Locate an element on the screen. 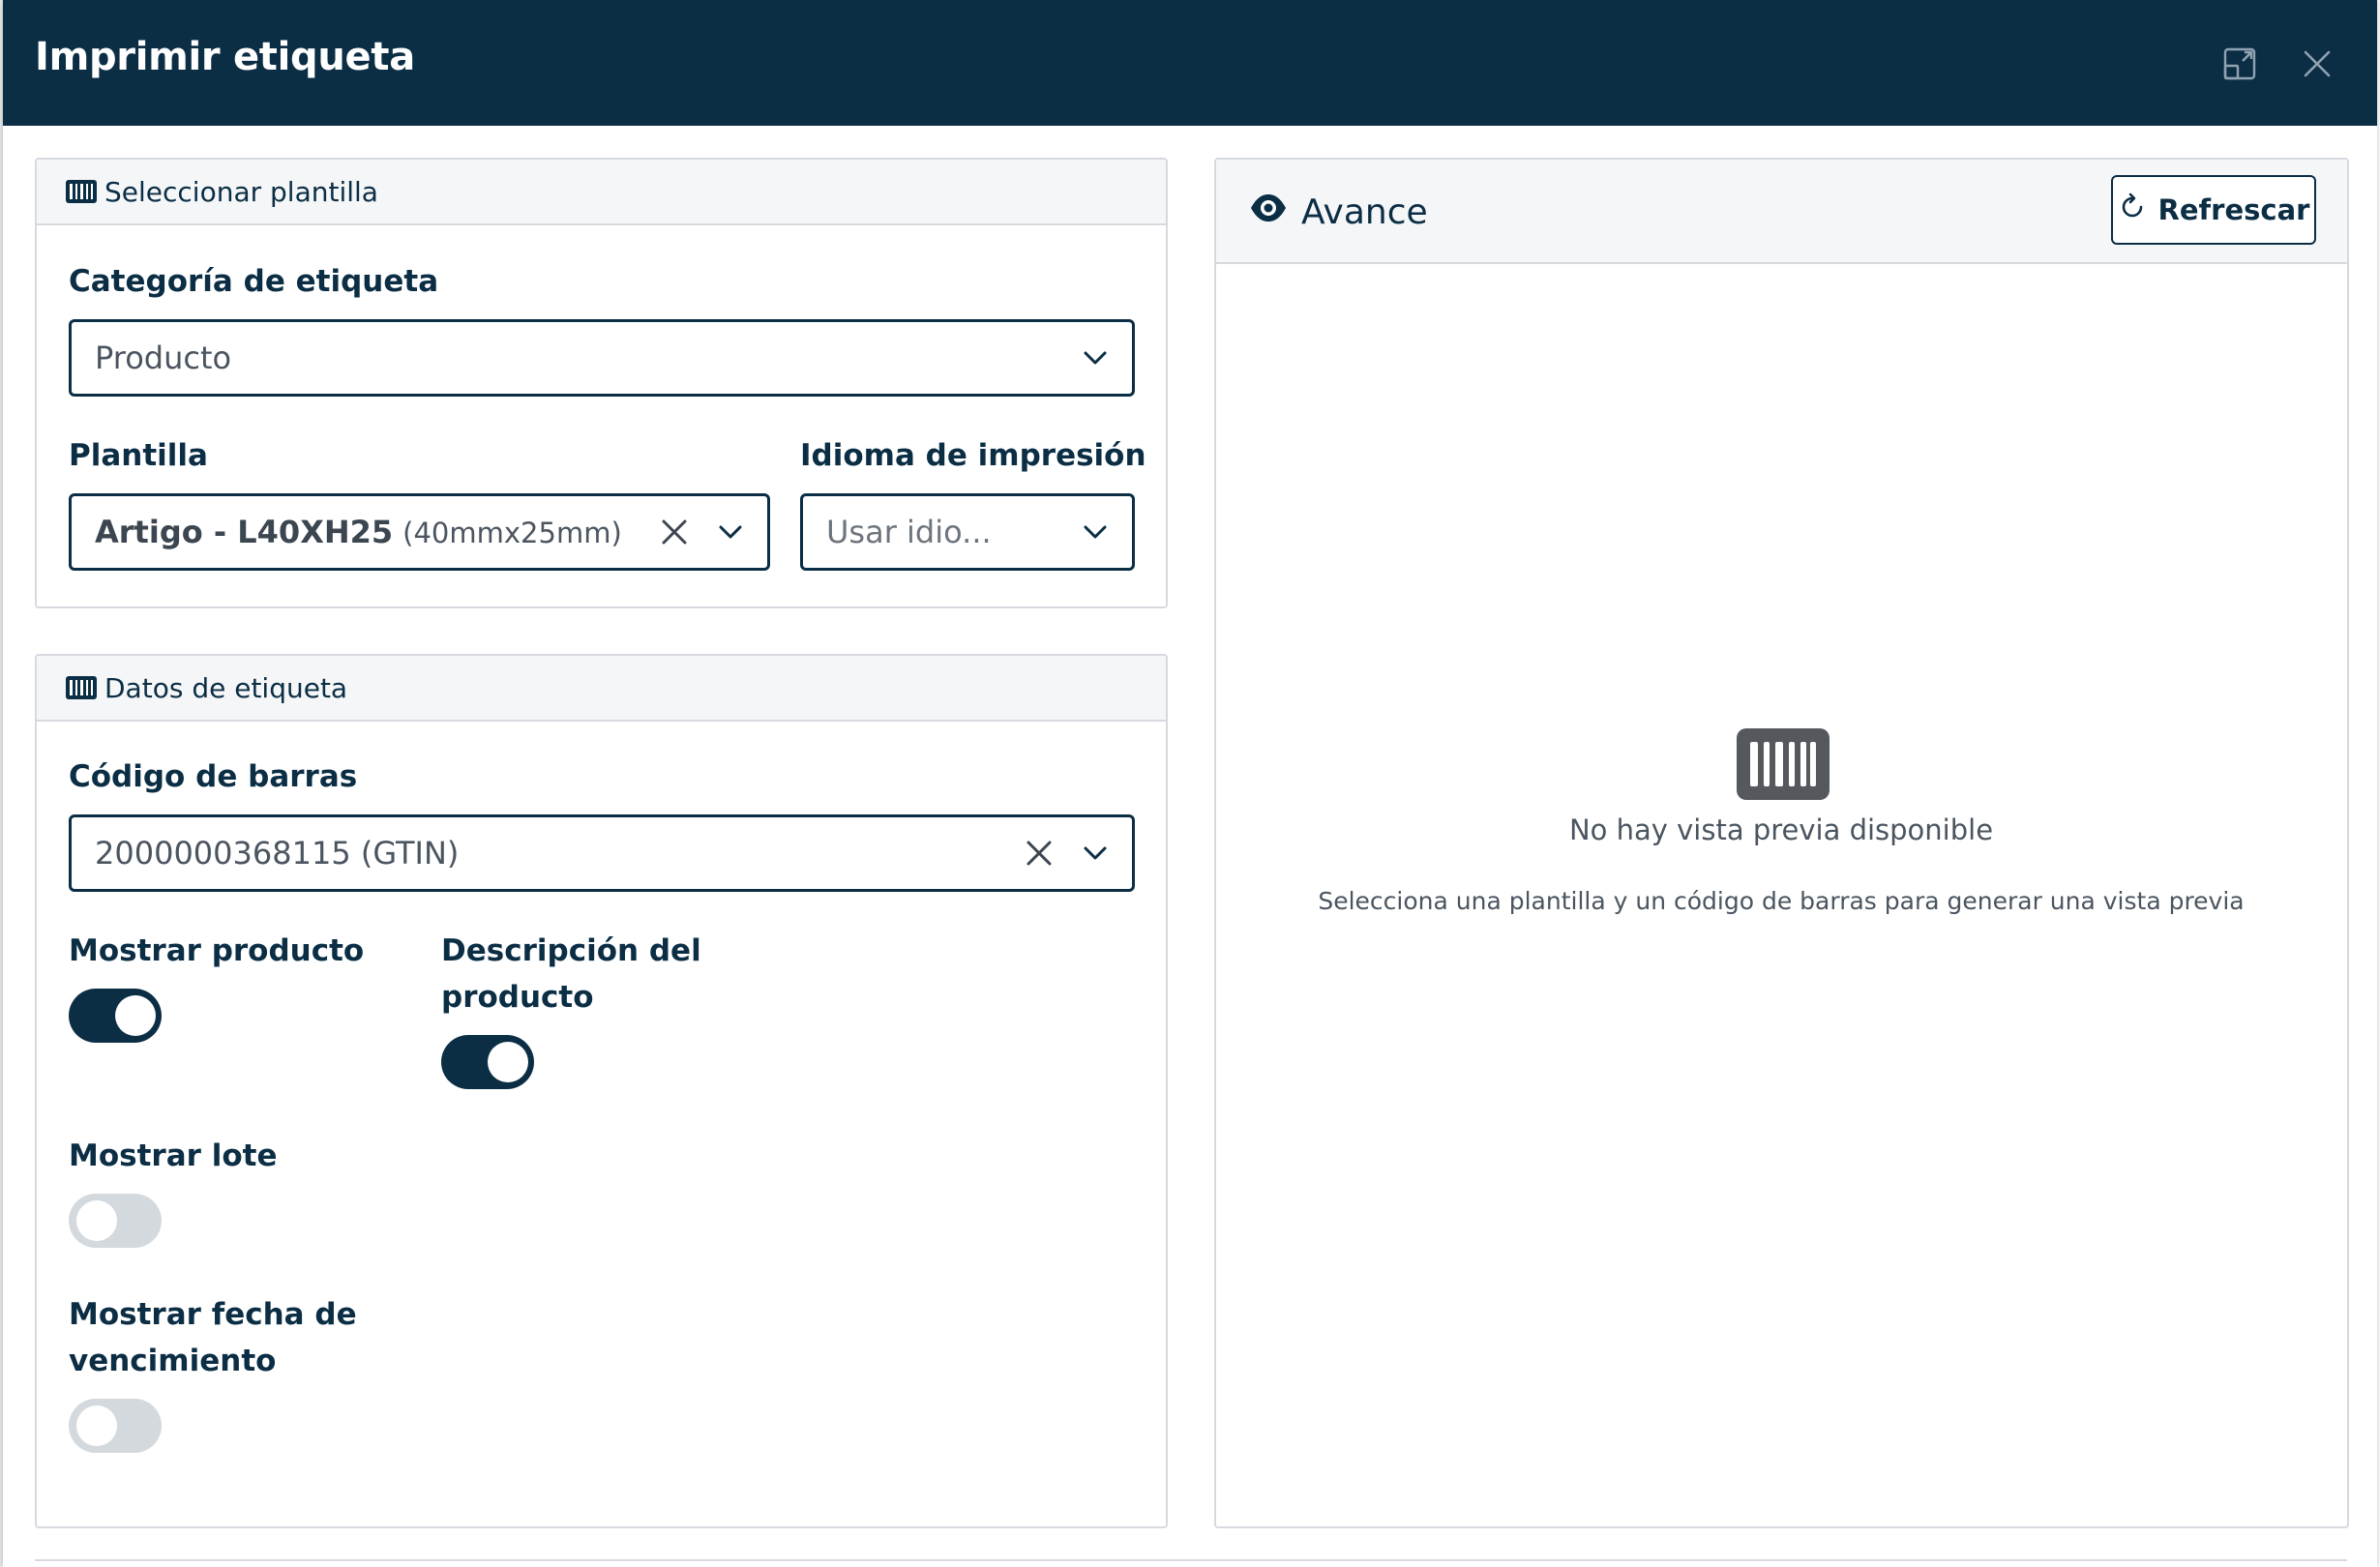 The image size is (2380, 1567). show-lot-label: Mostrar lote is located at coordinates (174, 1155).